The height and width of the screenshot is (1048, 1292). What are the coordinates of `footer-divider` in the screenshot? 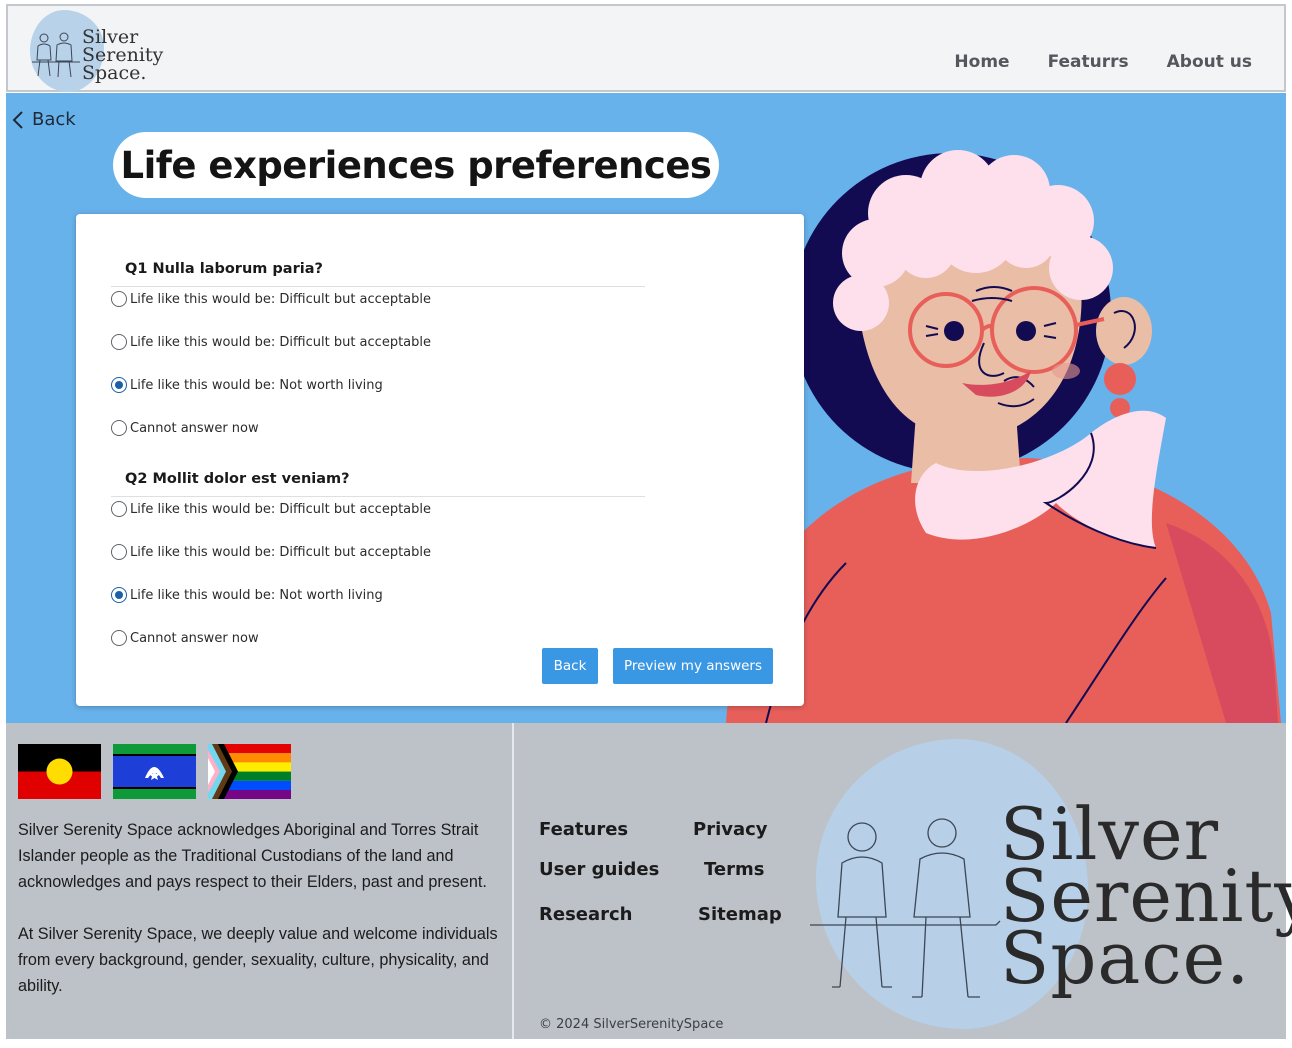 It's located at (513, 881).